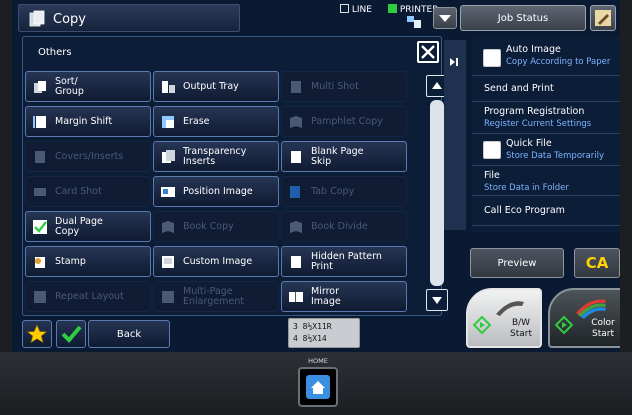  Describe the element at coordinates (40, 226) in the screenshot. I see `dual-page-copy-icon` at that location.